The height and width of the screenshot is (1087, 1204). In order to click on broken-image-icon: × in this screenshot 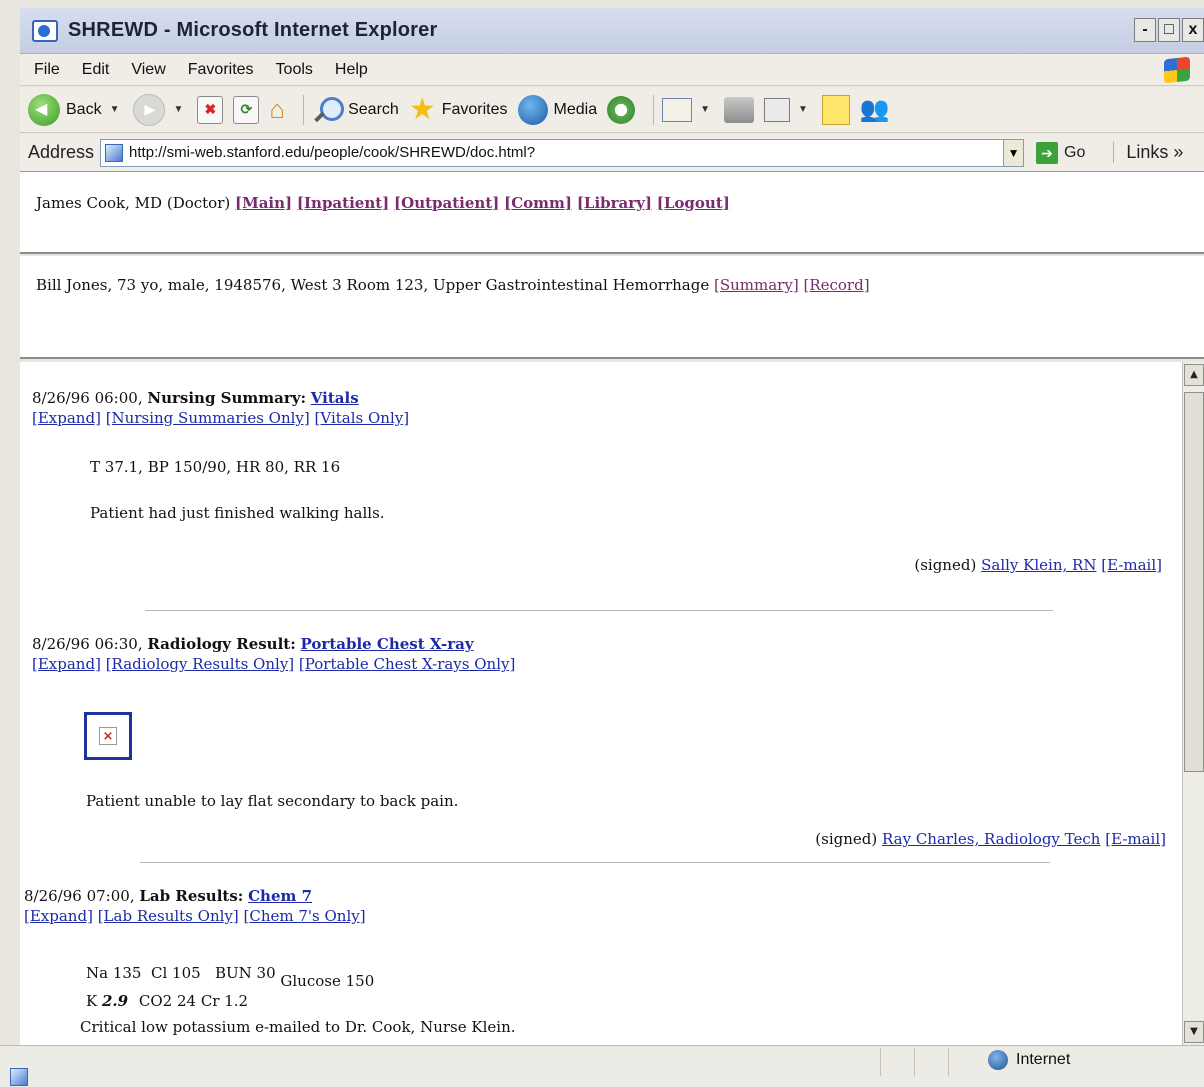, I will do `click(108, 736)`.